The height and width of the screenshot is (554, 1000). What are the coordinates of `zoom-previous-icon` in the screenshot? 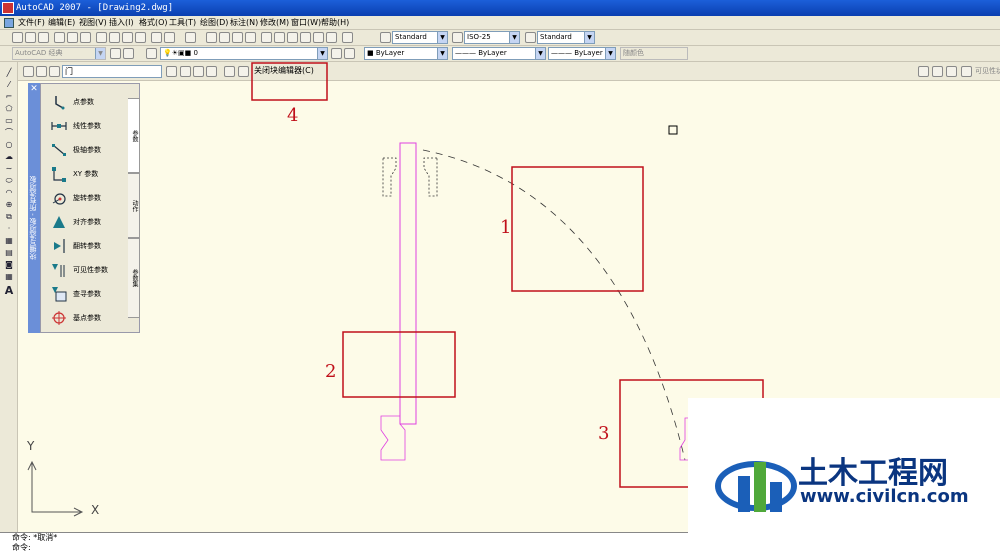 It's located at (250, 37).